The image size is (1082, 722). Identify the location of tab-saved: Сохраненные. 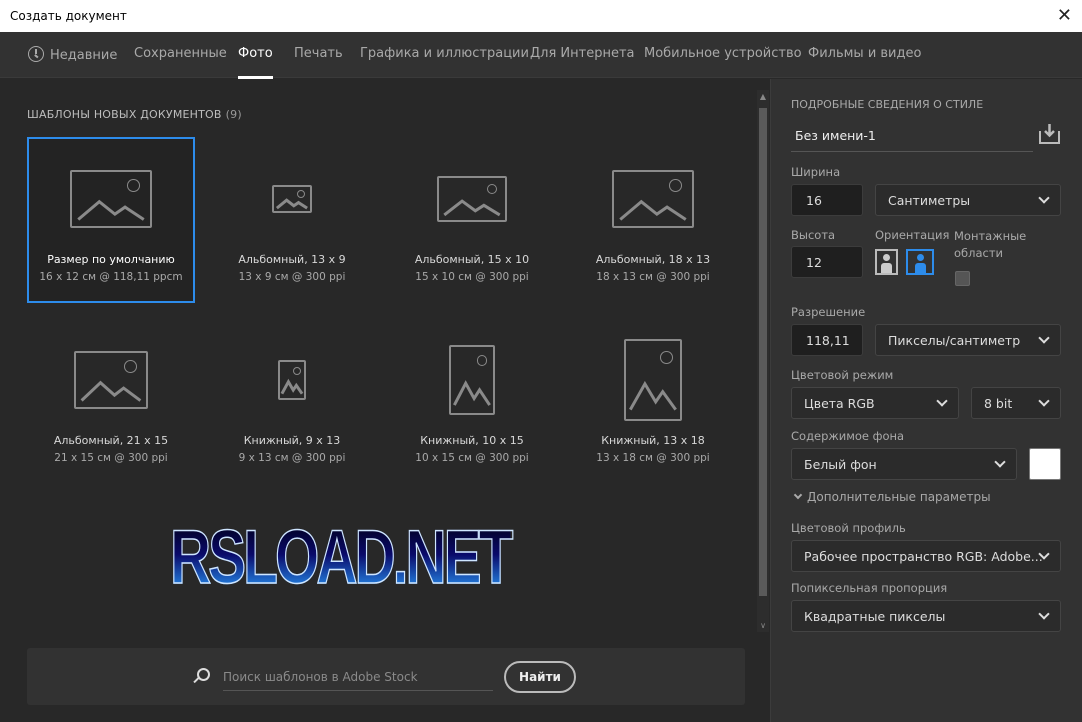
(180, 53).